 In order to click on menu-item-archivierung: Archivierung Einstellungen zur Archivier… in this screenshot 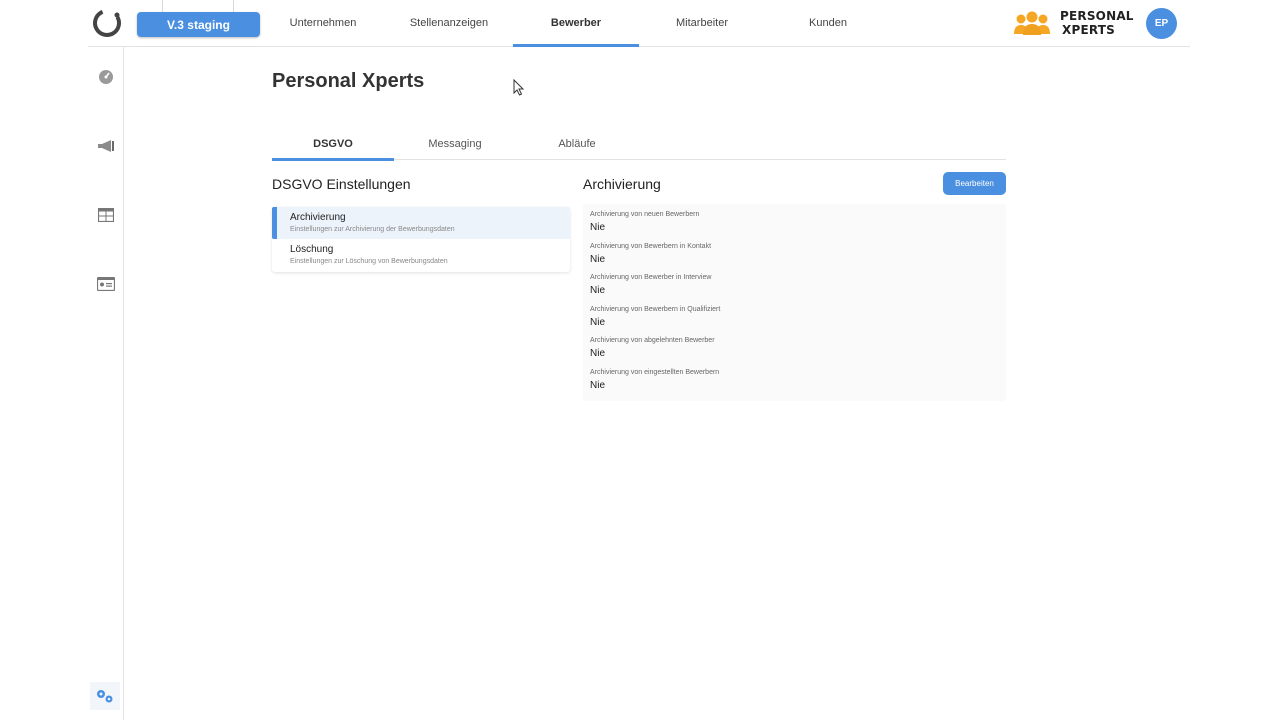, I will do `click(421, 223)`.